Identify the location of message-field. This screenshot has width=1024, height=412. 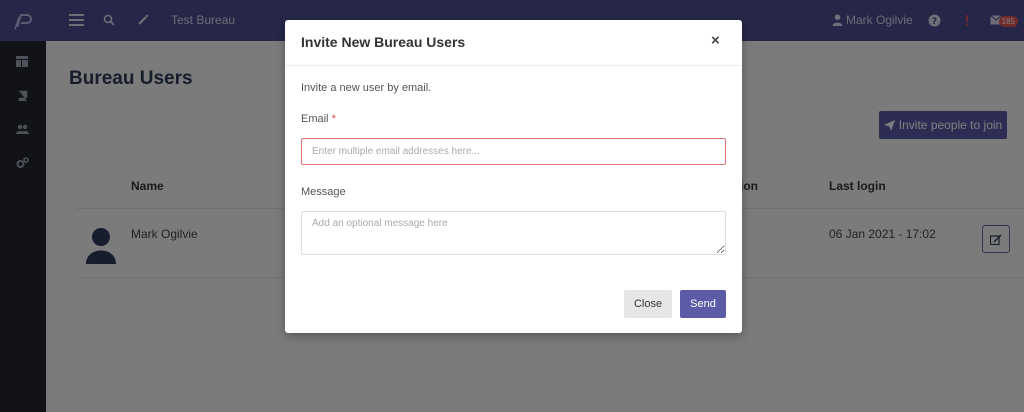
(513, 233).